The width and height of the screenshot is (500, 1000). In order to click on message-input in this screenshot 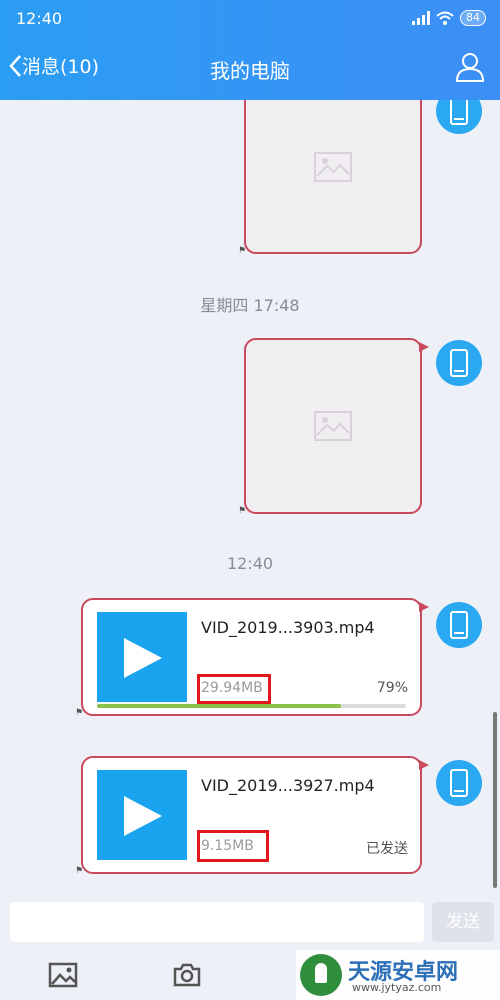, I will do `click(217, 922)`.